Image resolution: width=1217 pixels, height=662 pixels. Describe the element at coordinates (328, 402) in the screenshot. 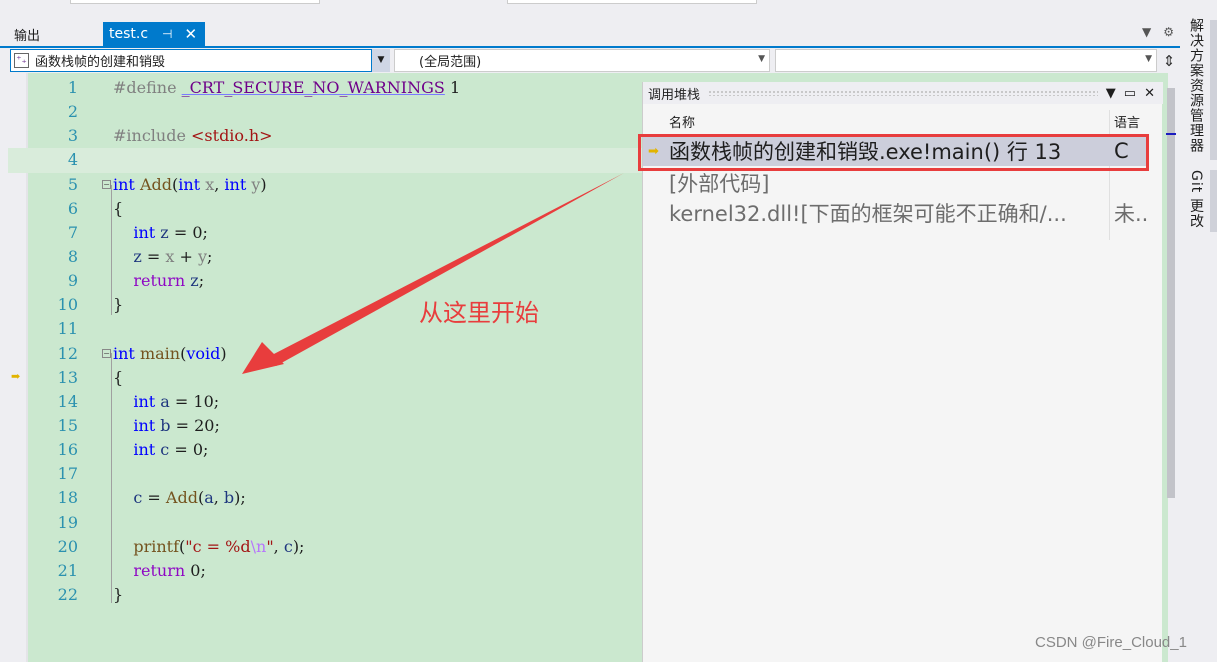

I see `code-line: 14 int a = 10;` at that location.